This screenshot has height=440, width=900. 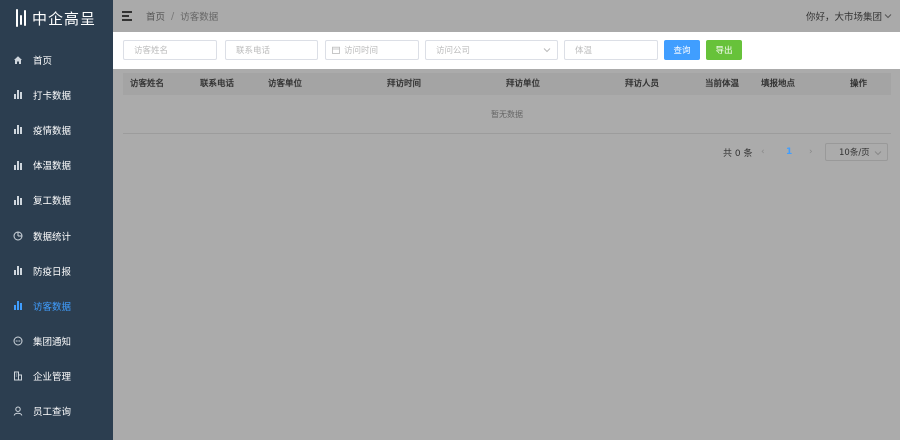 I want to click on sidebar-item-label: 打卡数据, so click(x=52, y=96).